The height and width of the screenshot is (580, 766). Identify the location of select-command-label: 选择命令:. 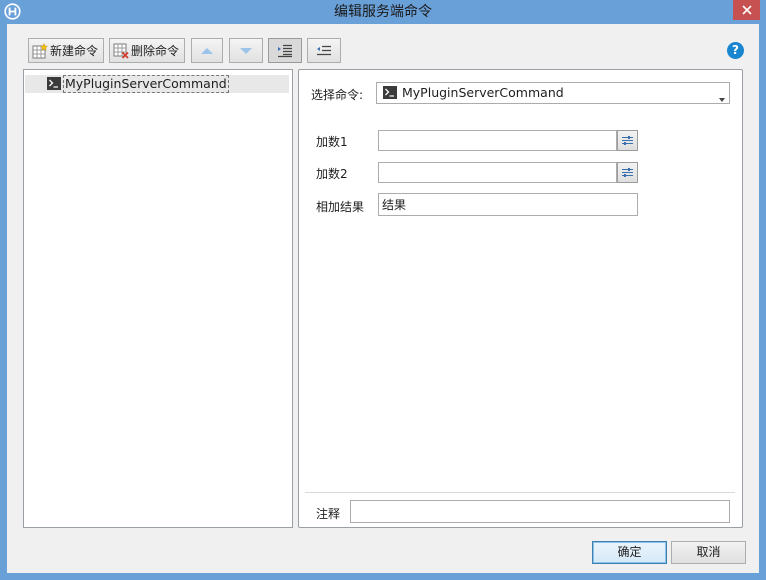
(337, 95).